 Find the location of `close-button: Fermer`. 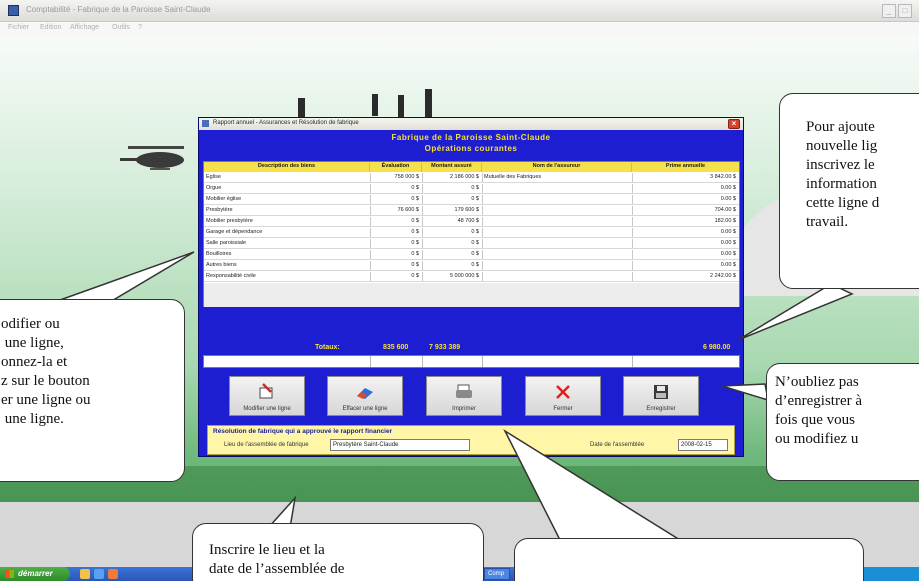

close-button: Fermer is located at coordinates (563, 396).